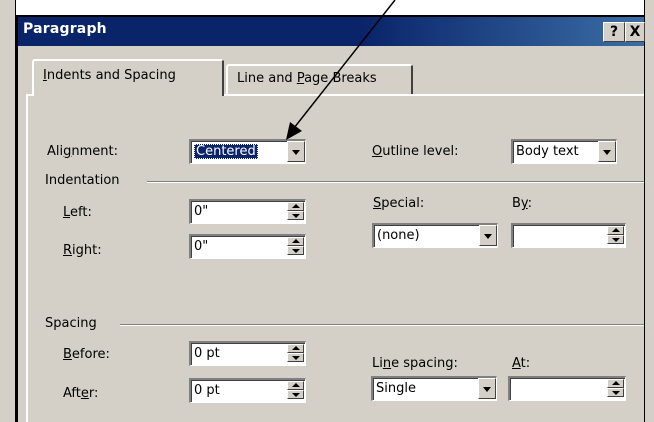 This screenshot has width=654, height=422. I want to click on window-frame-left, so click(8, 211).